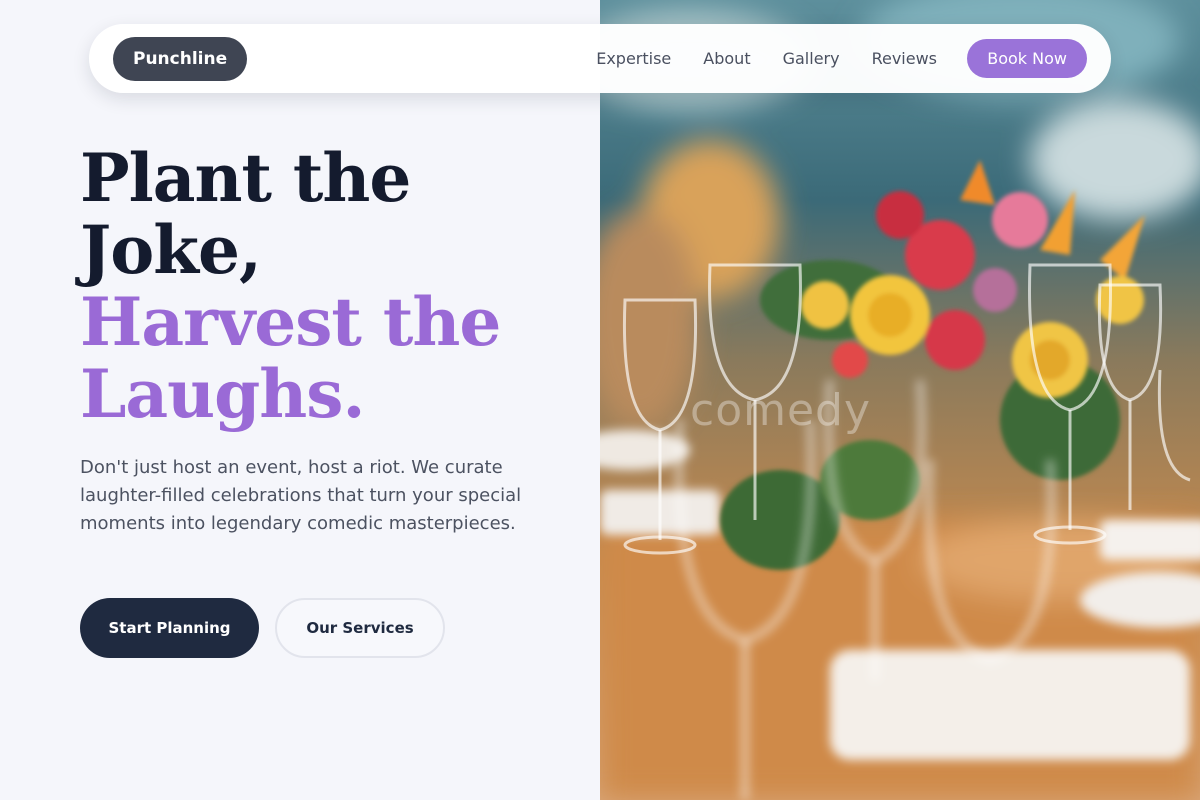 The height and width of the screenshot is (800, 1200). I want to click on book-now-button: Book Now, so click(1027, 58).